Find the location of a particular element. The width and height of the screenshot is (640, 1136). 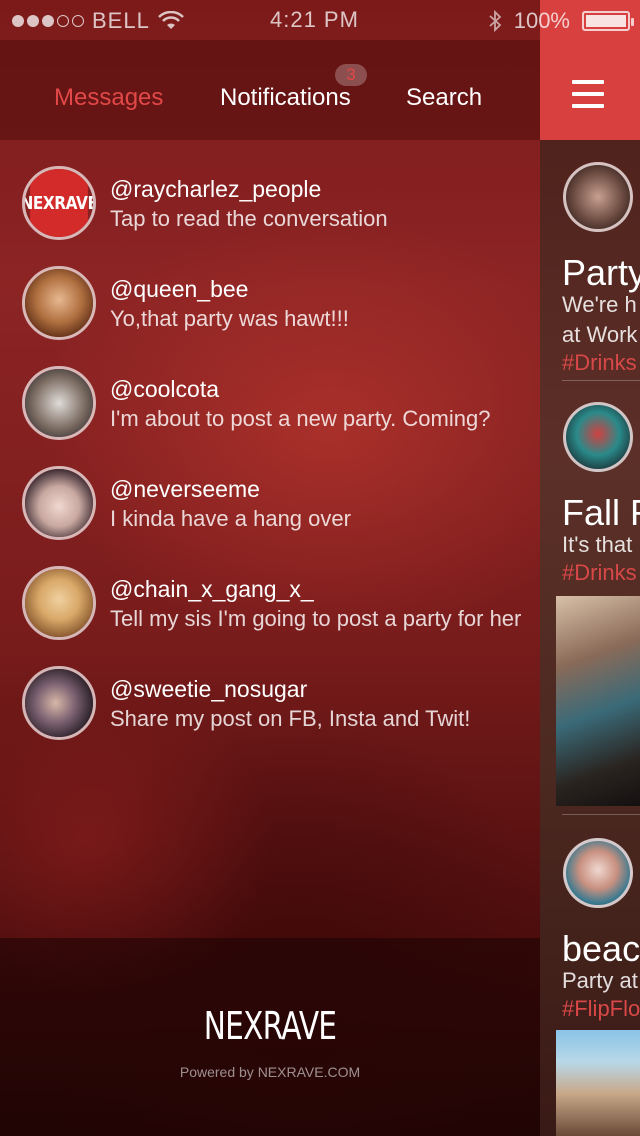

drawer-footer: NEXRAVE Powered by NEXRAVE.COM is located at coordinates (270, 1037).